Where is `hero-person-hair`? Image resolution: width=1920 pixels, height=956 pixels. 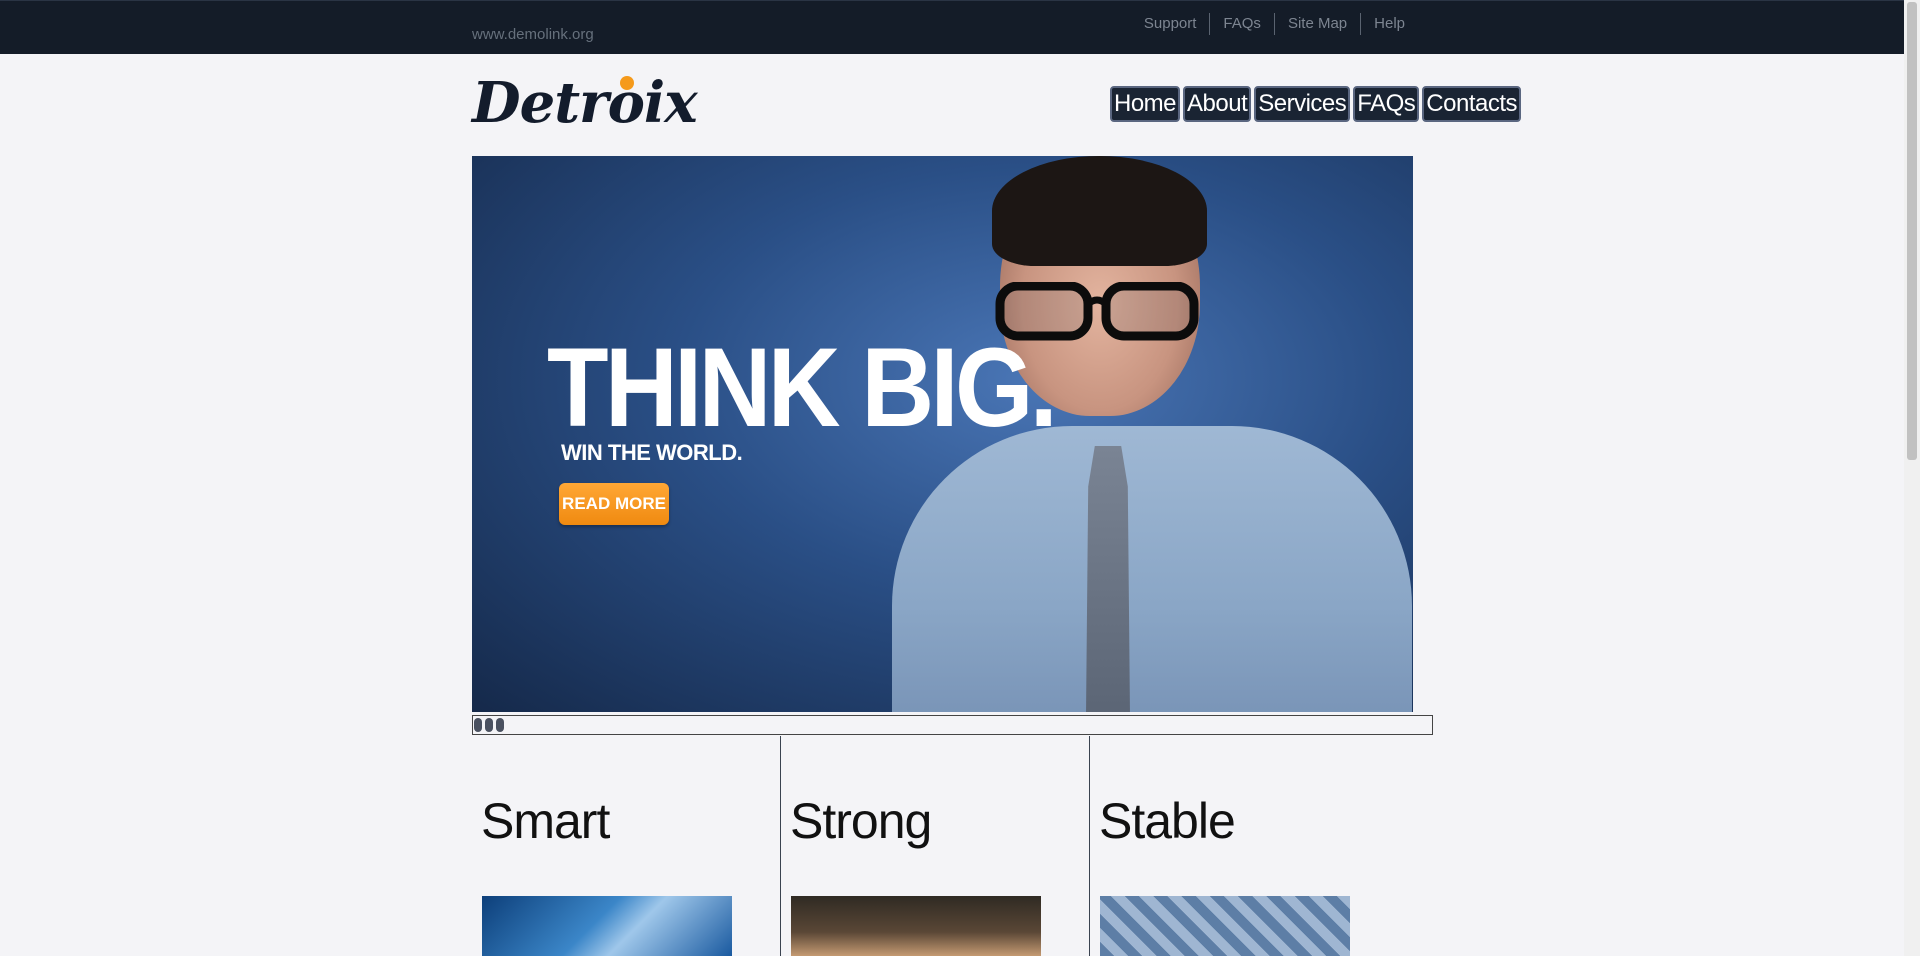 hero-person-hair is located at coordinates (1099, 211).